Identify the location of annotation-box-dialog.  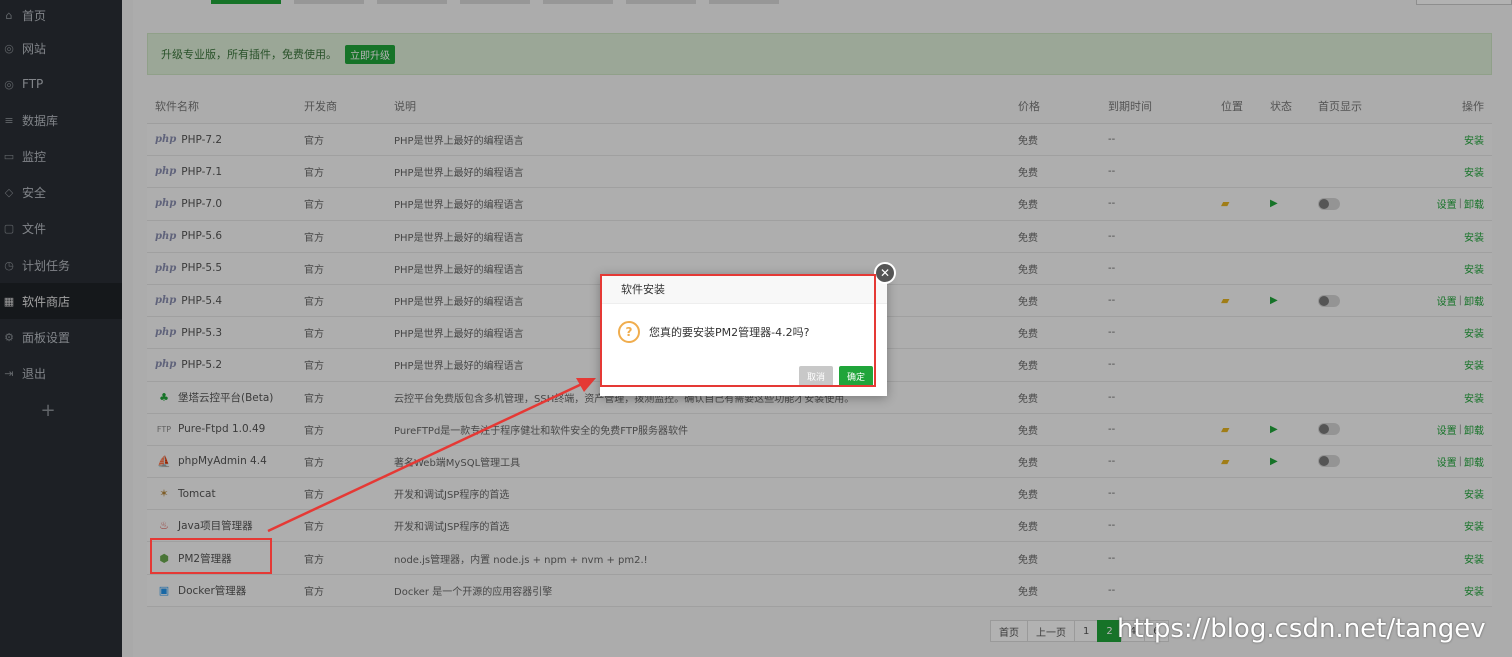
(738, 330).